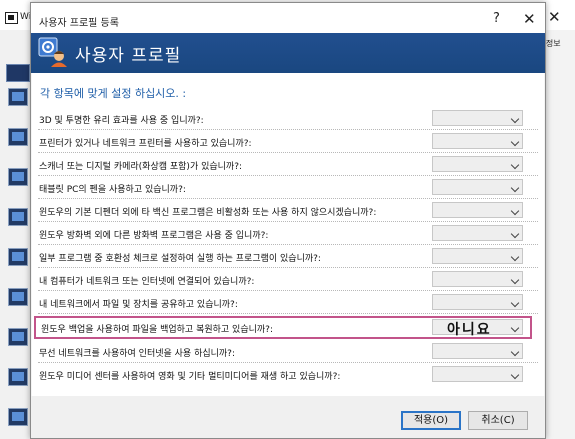  Describe the element at coordinates (128, 56) in the screenshot. I see `banner-title: 사용자 프로필` at that location.